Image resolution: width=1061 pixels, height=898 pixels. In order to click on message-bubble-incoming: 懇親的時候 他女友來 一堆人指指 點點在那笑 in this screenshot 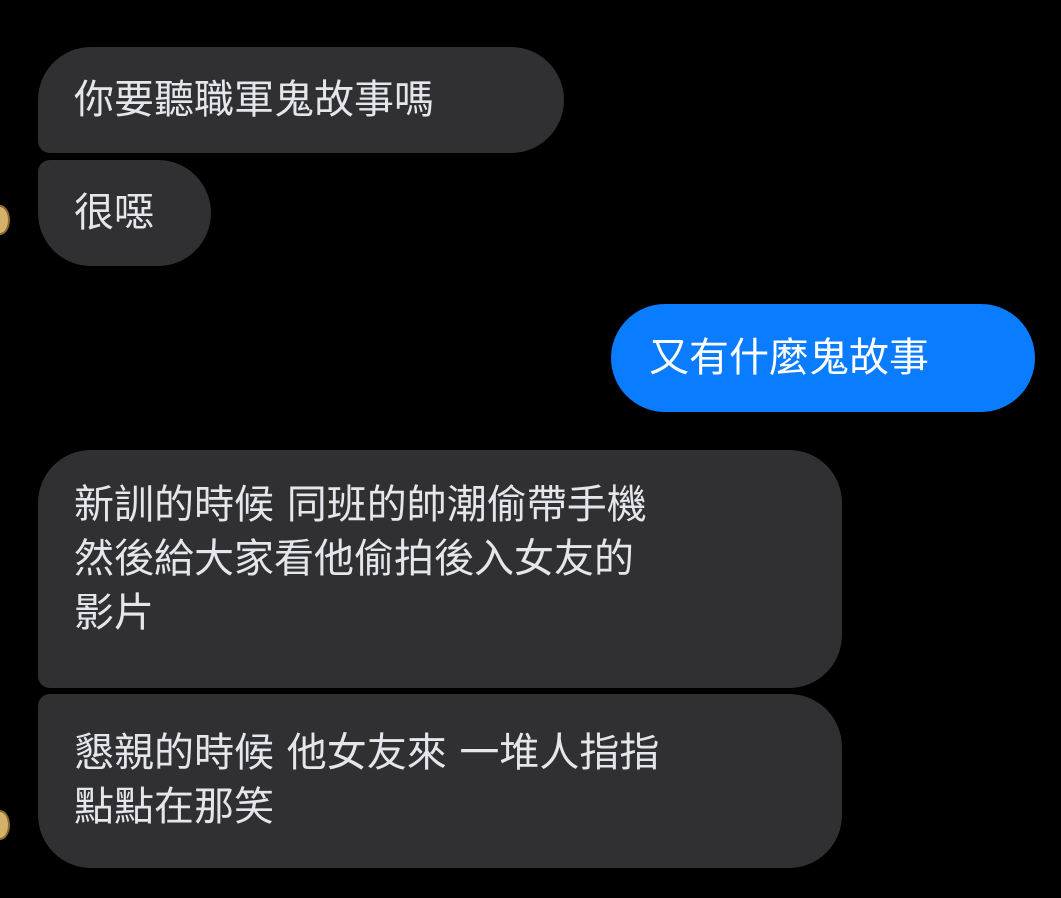, I will do `click(440, 781)`.